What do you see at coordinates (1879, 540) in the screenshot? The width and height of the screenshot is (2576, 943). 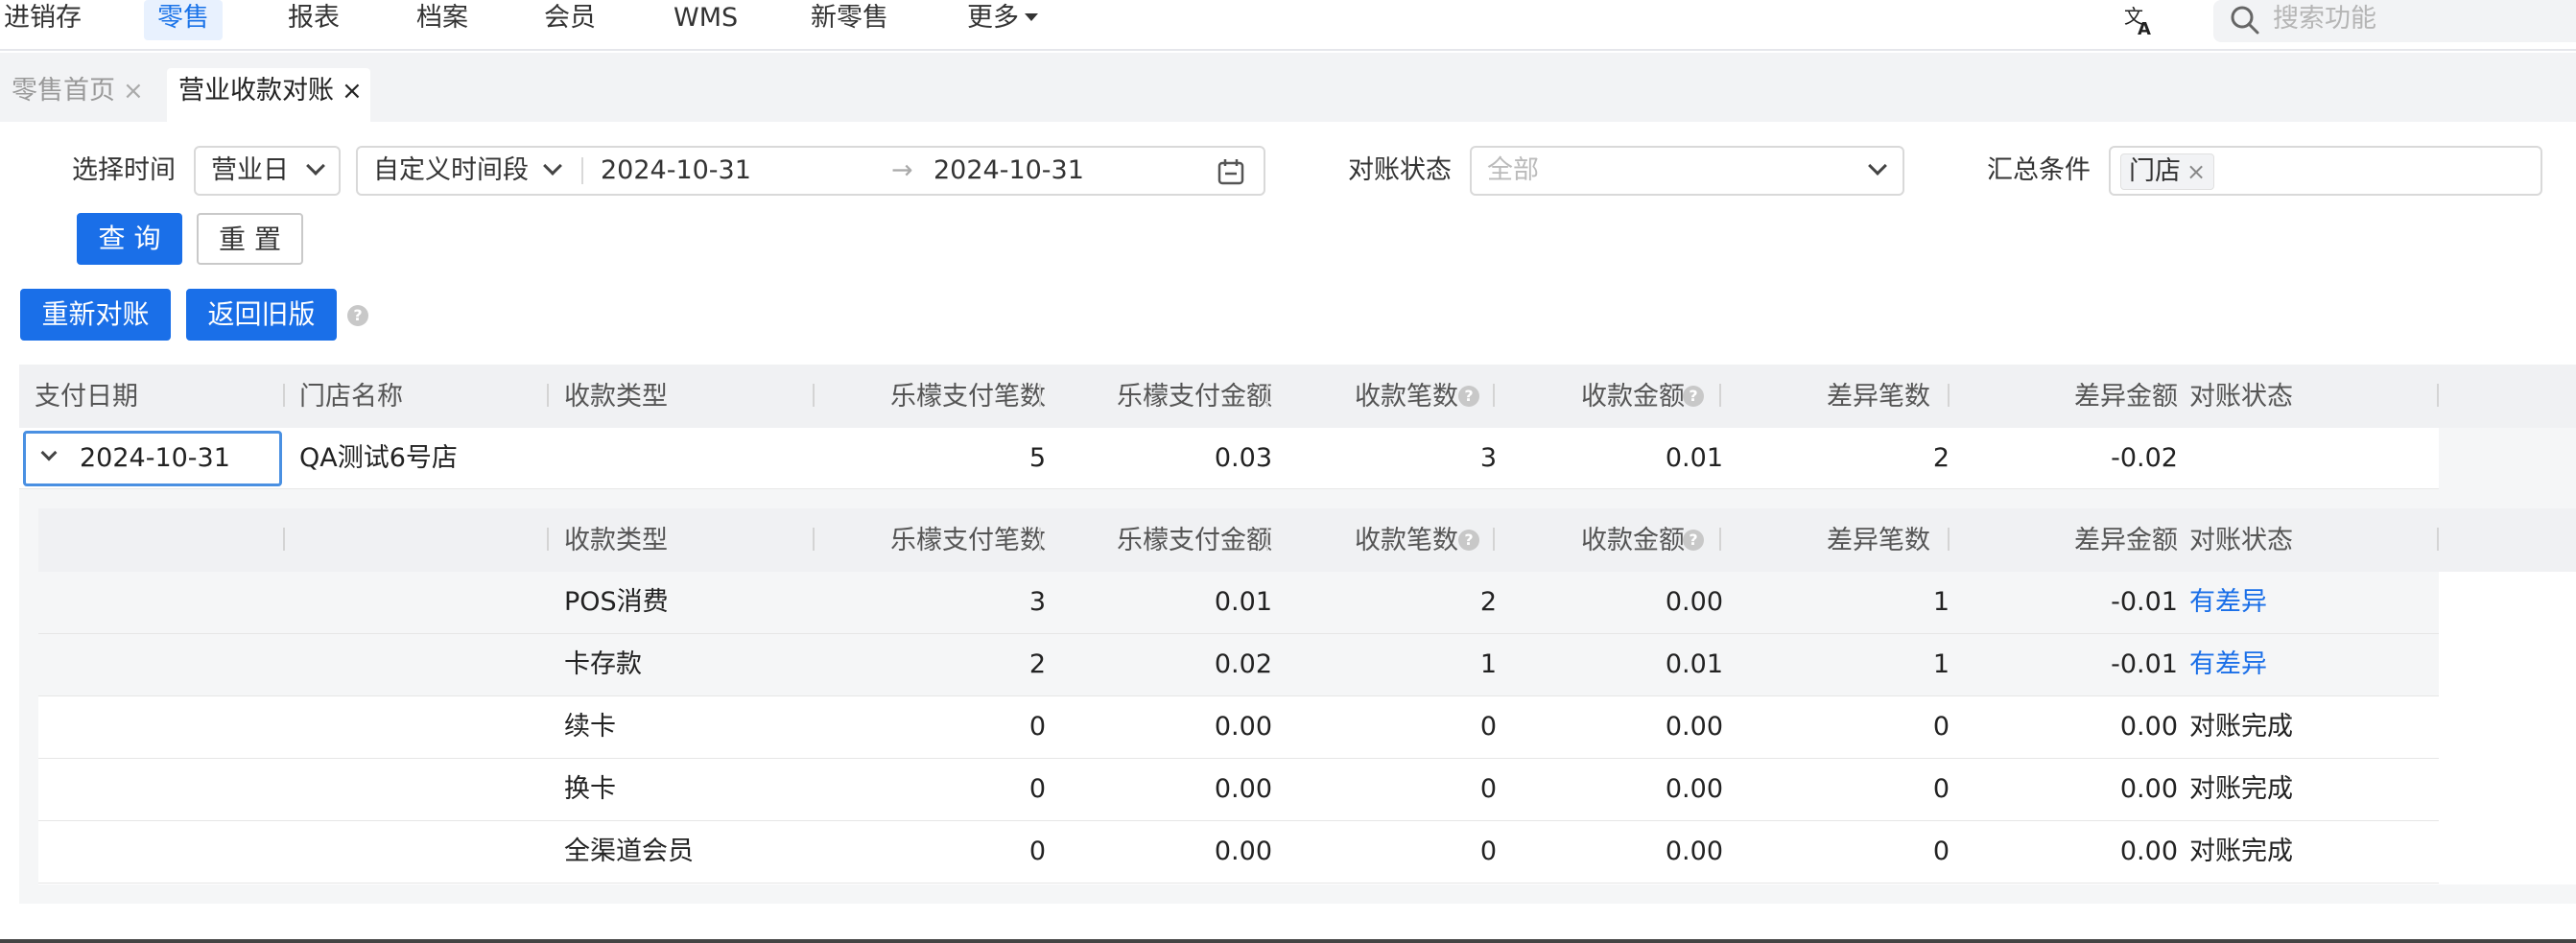 I see `col-diff-count: 差异笔数` at bounding box center [1879, 540].